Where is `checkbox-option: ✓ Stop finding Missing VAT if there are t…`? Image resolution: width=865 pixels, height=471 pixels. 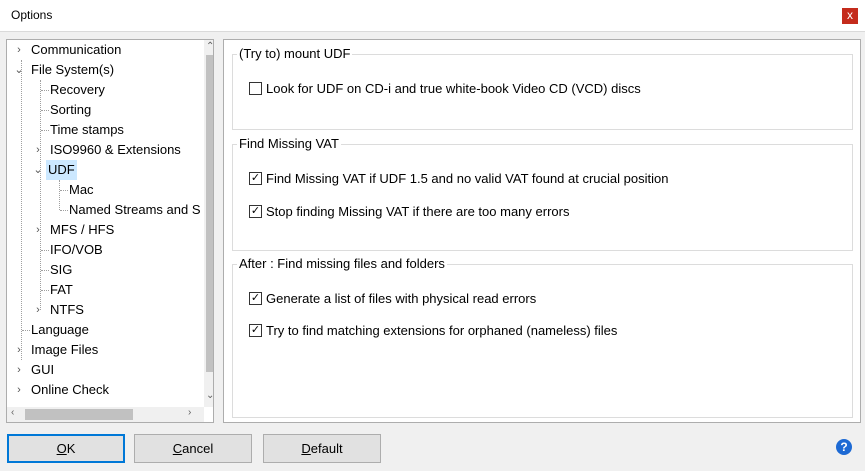
checkbox-option: ✓ Stop finding Missing VAT if there are t… is located at coordinates (409, 212).